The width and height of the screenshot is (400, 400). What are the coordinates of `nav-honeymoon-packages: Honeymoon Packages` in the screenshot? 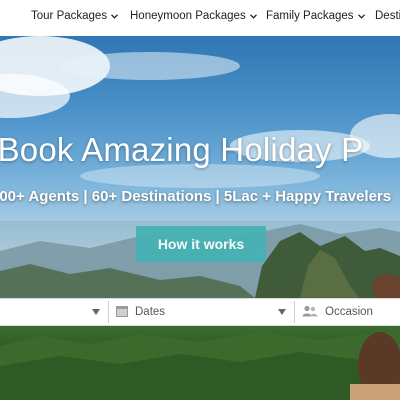 It's located at (193, 16).